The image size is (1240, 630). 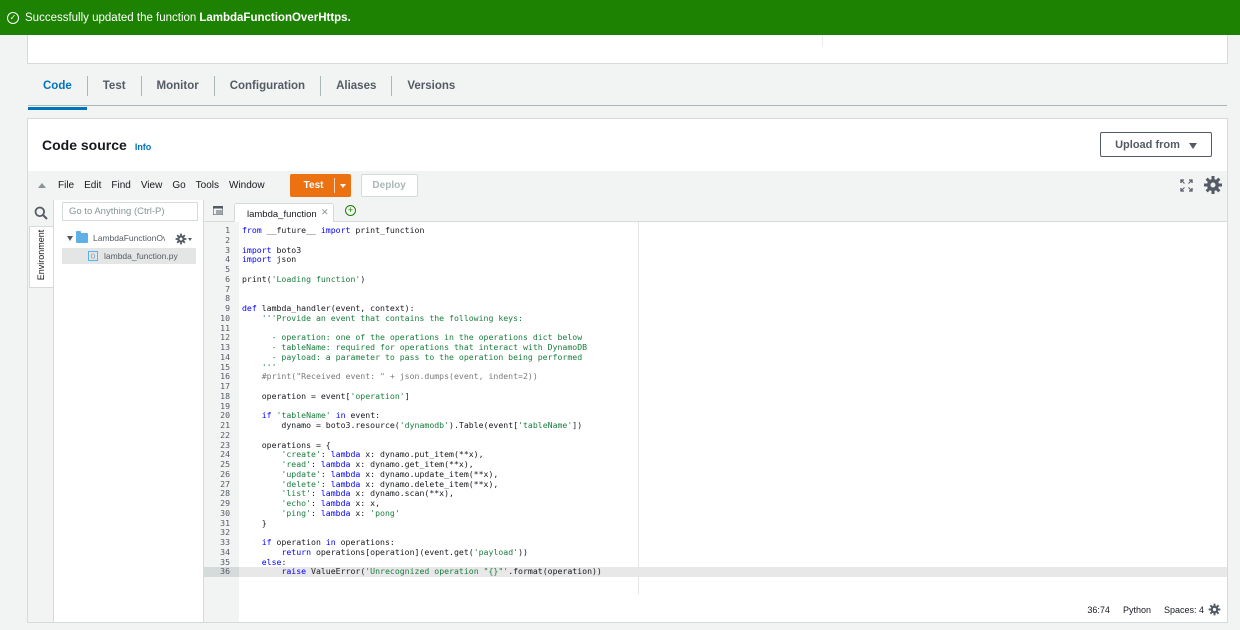 What do you see at coordinates (152, 185) in the screenshot?
I see `menu-view: View` at bounding box center [152, 185].